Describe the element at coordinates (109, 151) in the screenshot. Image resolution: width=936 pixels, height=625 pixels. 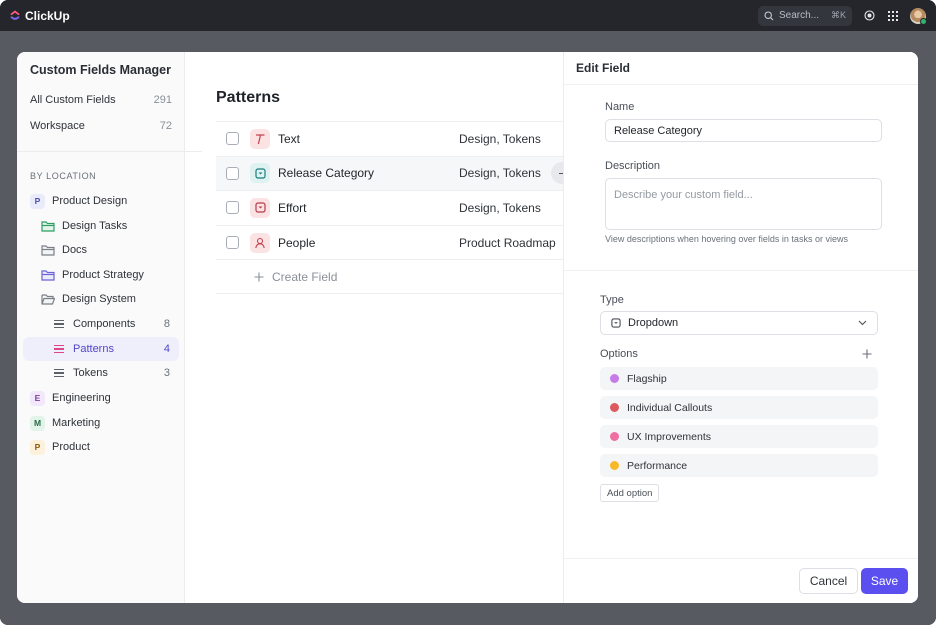
I see `sidebar-divider` at that location.